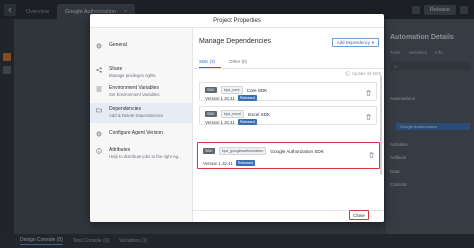 The height and width of the screenshot is (248, 474). Describe the element at coordinates (125, 109) in the screenshot. I see `nav-dependencies-title: Dependencies` at that location.